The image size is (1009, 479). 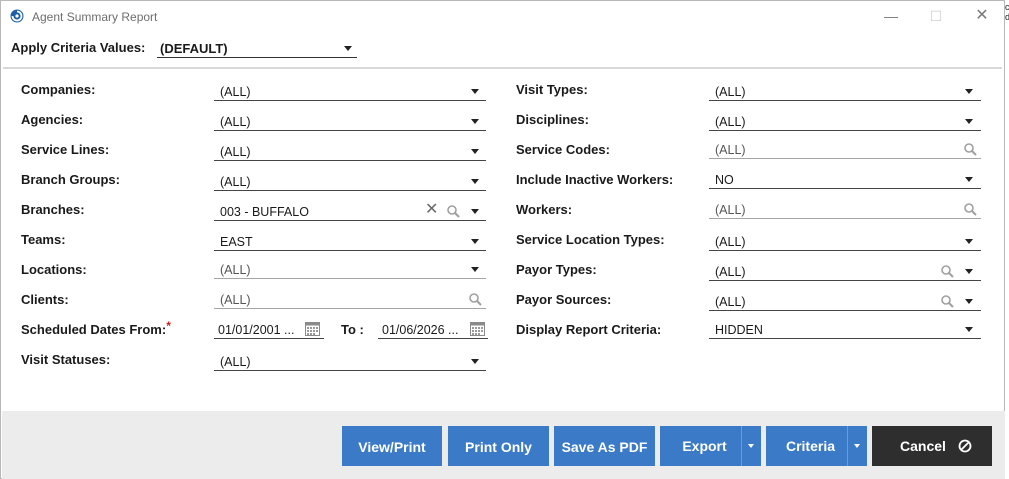 I want to click on branches-select: 003 - BUFFALO ✕, so click(x=350, y=211).